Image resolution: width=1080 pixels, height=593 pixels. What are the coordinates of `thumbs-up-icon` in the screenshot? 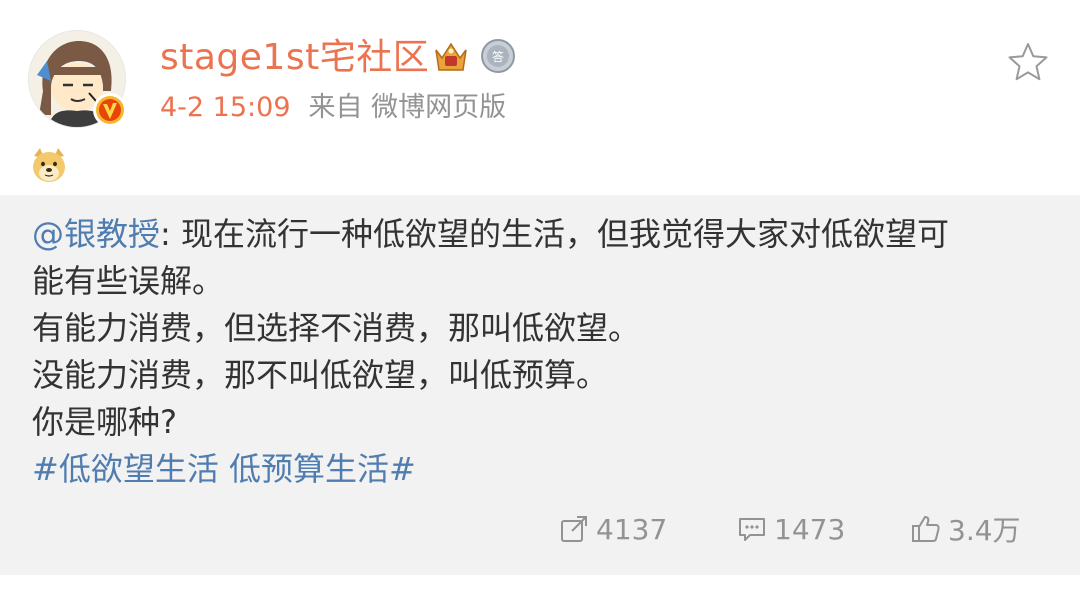 It's located at (926, 529).